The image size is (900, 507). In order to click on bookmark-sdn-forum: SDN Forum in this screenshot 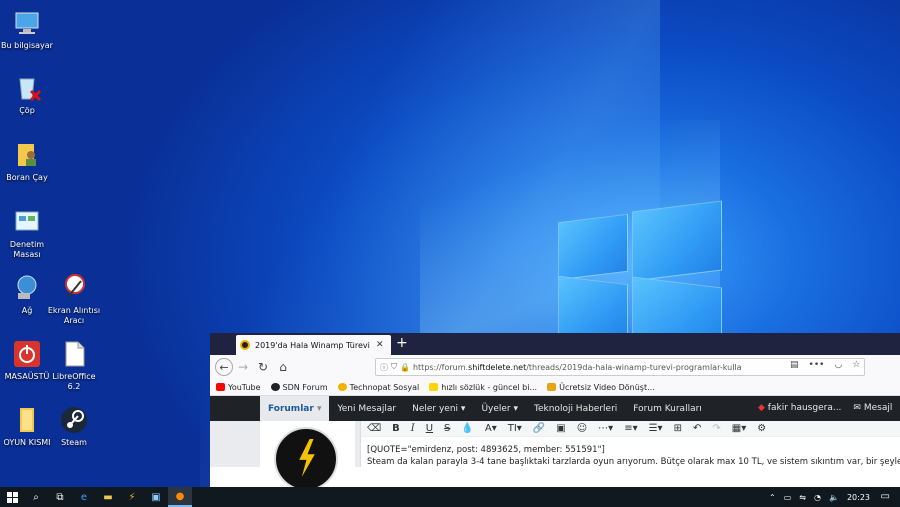, I will do `click(299, 387)`.